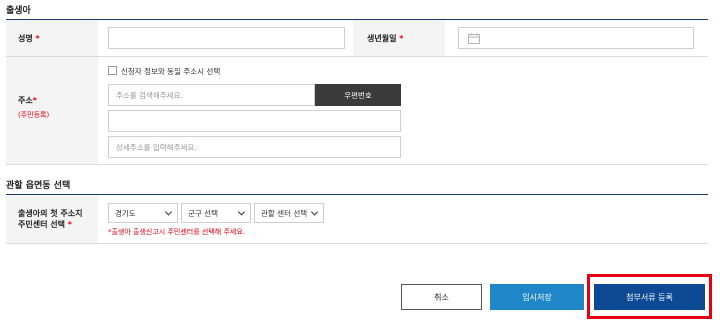 The width and height of the screenshot is (720, 323). What do you see at coordinates (537, 297) in the screenshot?
I see `temp-save-button: 임시저장` at bounding box center [537, 297].